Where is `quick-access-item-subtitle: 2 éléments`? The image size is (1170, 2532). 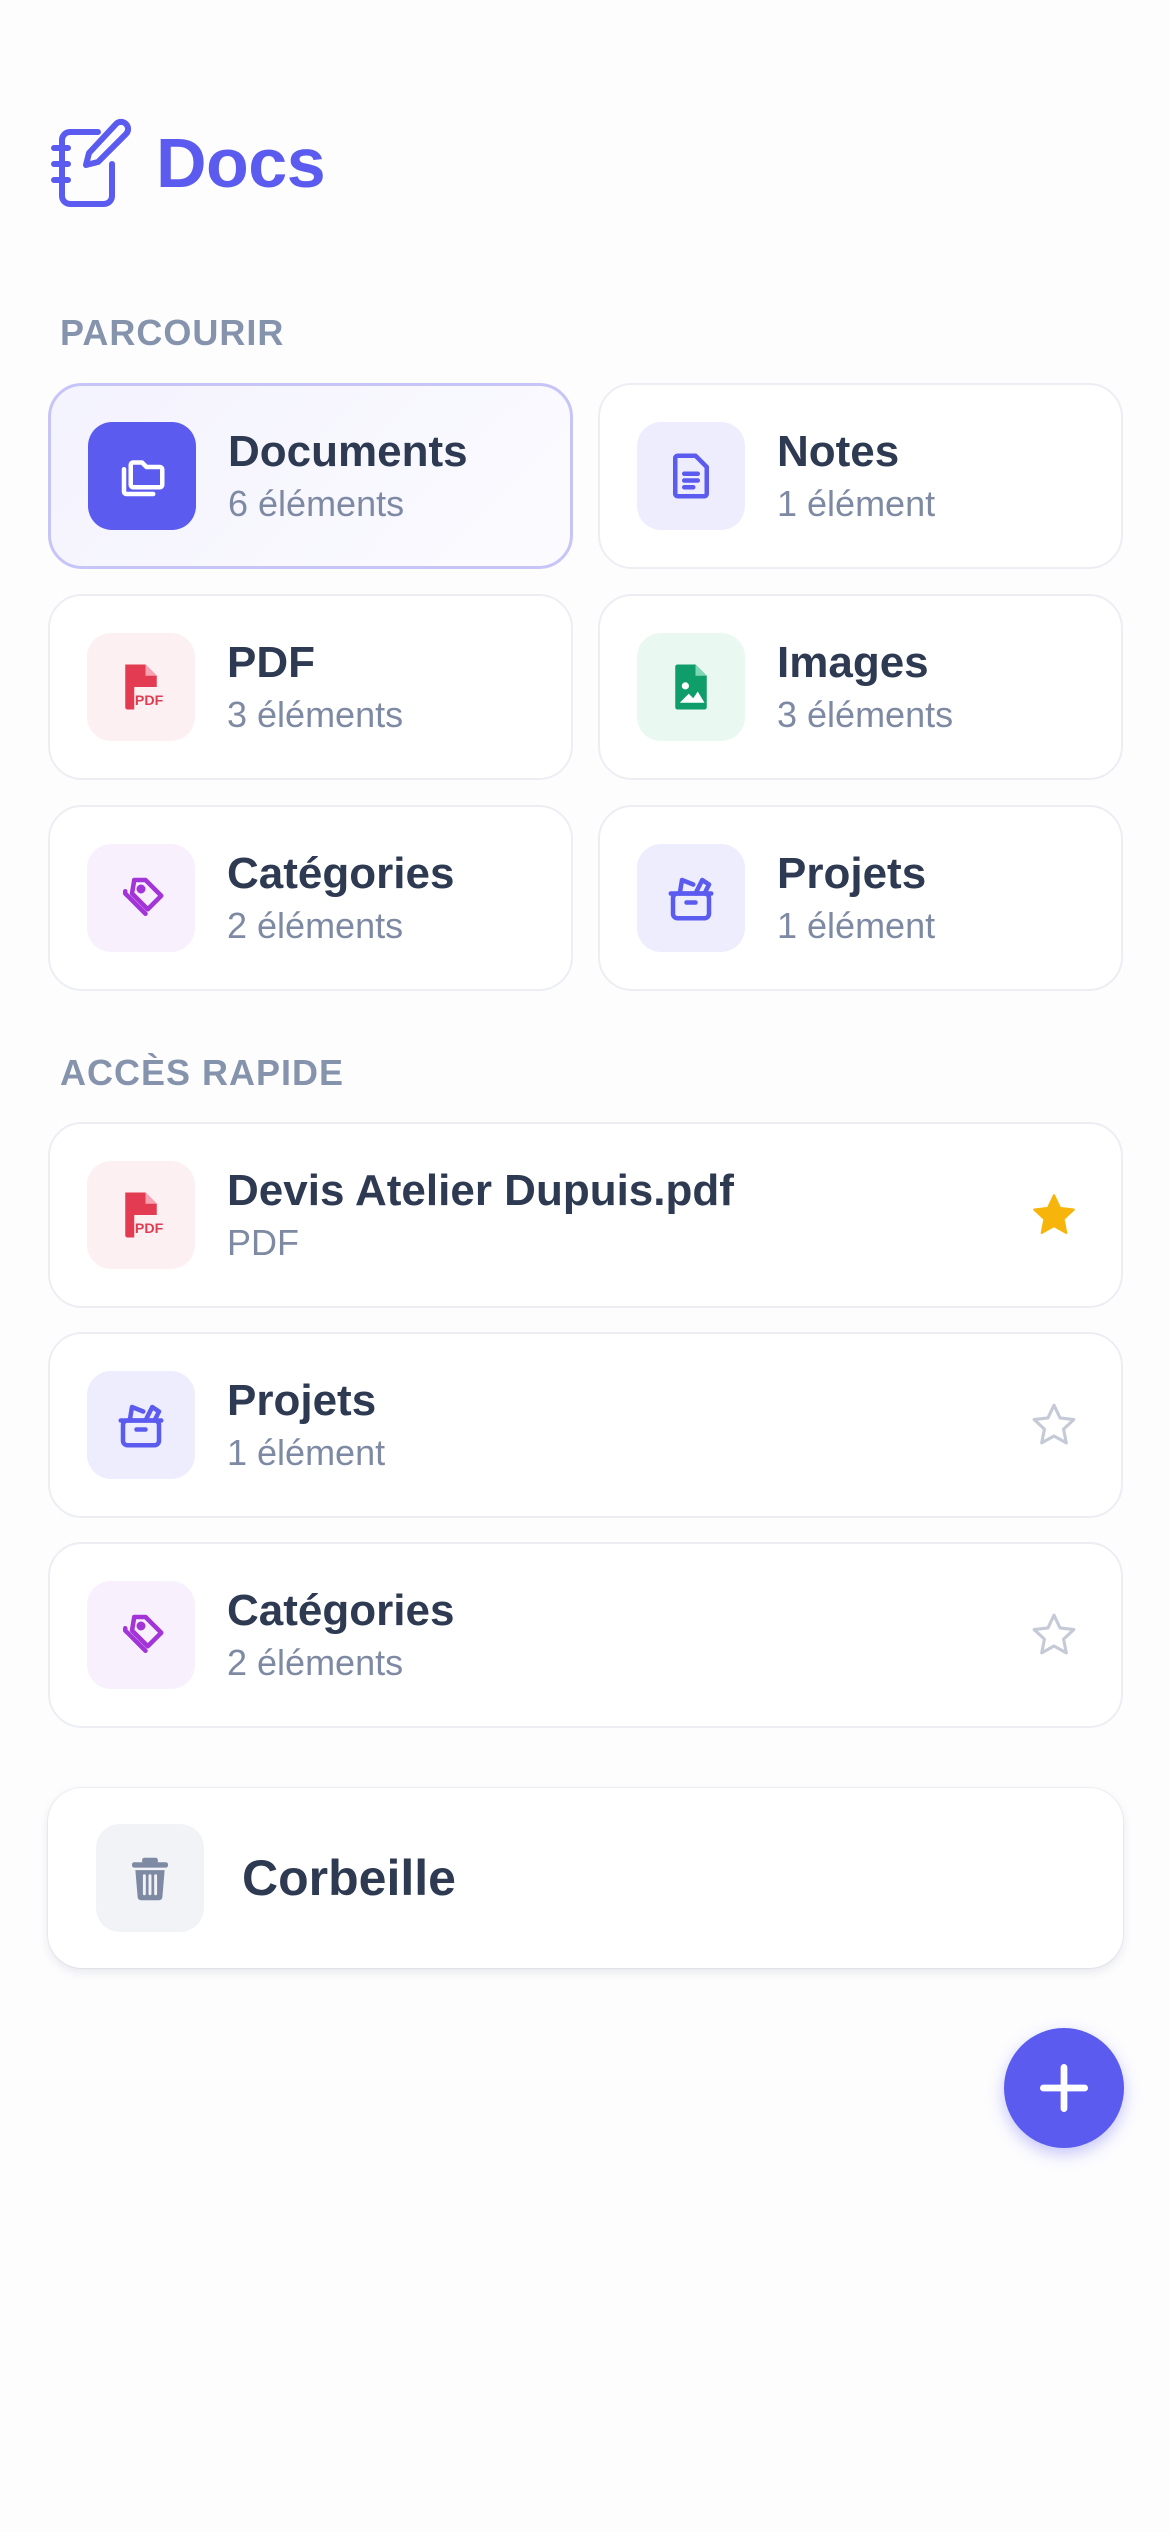 quick-access-item-subtitle: 2 éléments is located at coordinates (315, 1663).